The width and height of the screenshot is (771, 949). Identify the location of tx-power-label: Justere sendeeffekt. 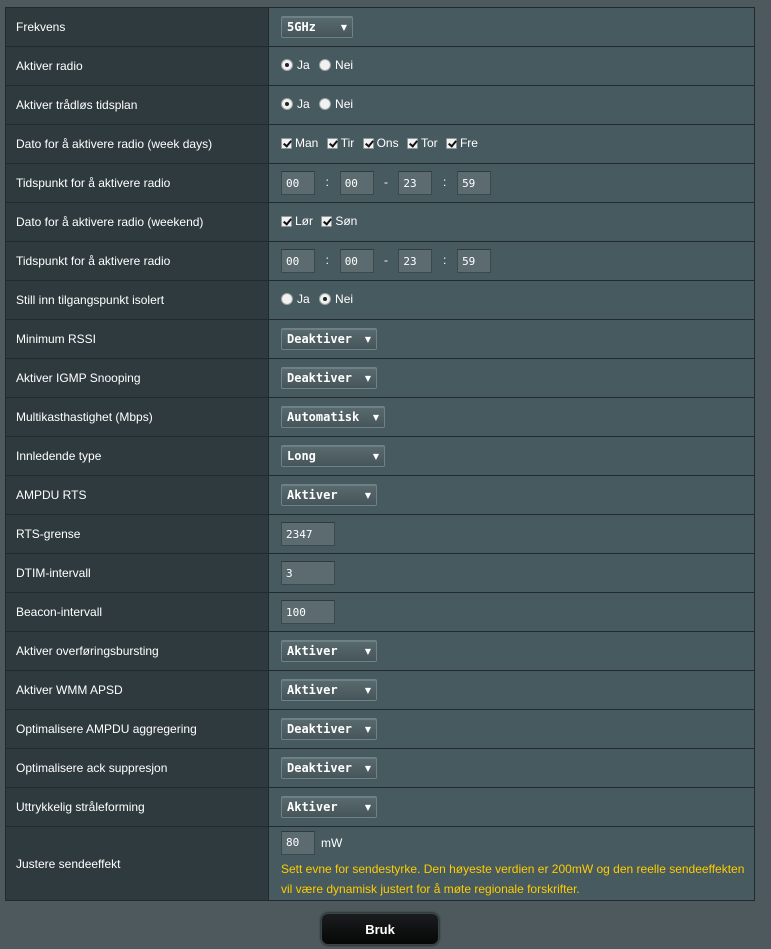
(137, 863).